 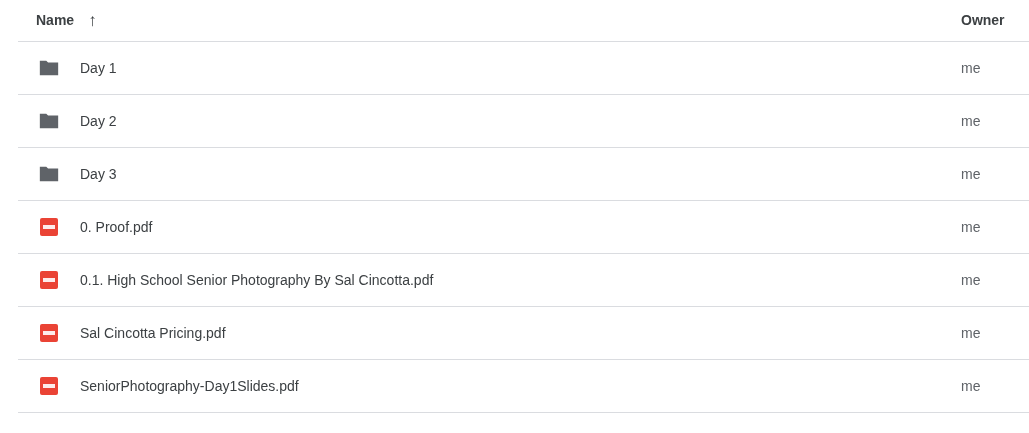 I want to click on name-column-header: Name, so click(x=55, y=20).